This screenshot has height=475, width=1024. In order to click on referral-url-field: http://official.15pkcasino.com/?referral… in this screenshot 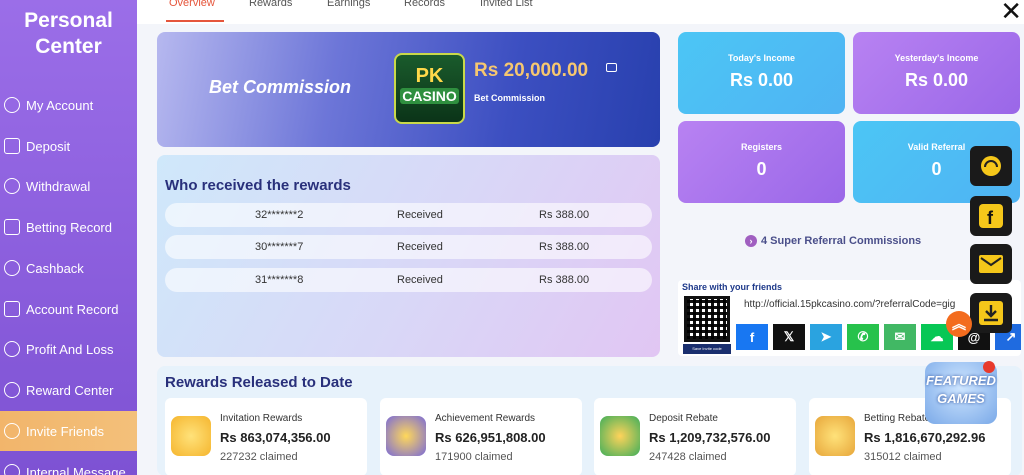, I will do `click(849, 304)`.